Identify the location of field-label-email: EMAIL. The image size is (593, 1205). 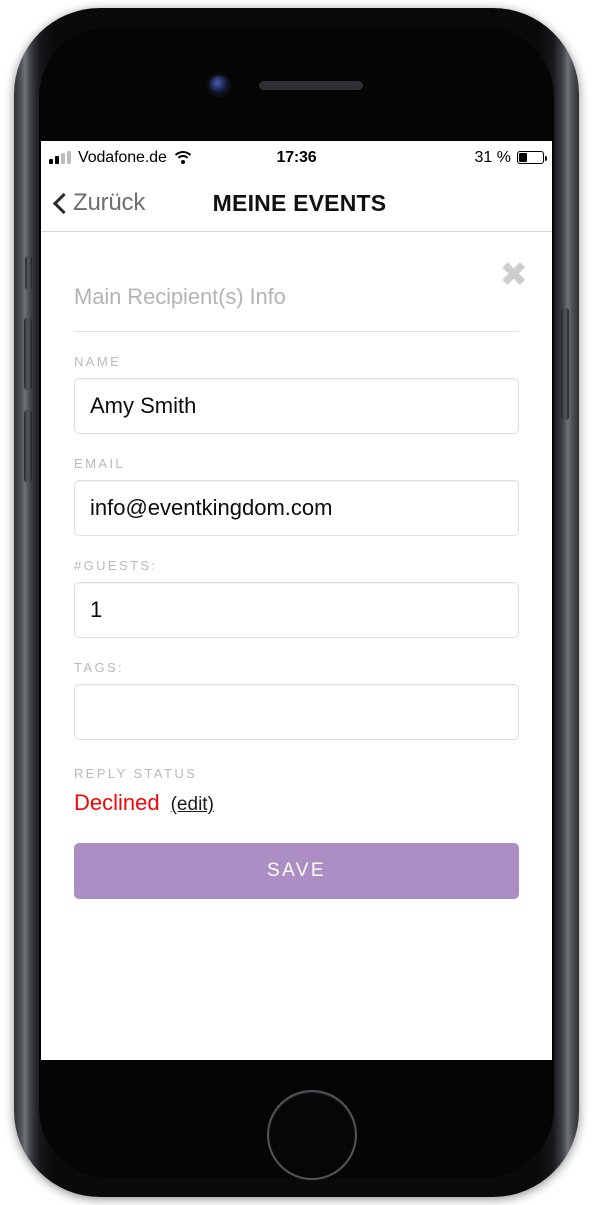
(100, 463).